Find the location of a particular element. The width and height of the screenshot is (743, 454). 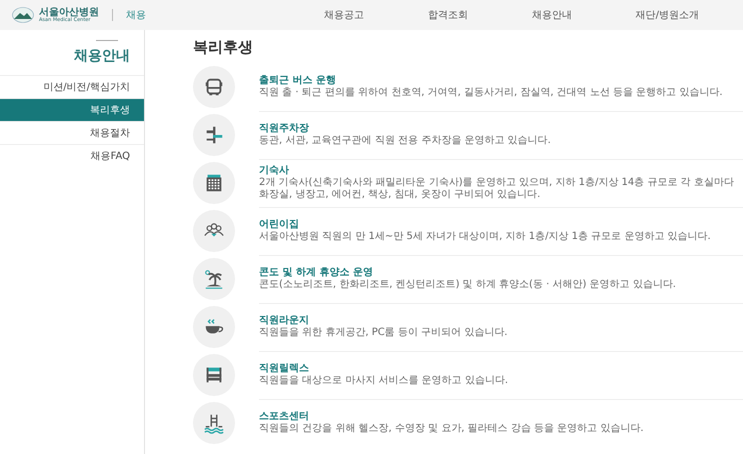

benefit-title: 직원주차장 is located at coordinates (284, 128).